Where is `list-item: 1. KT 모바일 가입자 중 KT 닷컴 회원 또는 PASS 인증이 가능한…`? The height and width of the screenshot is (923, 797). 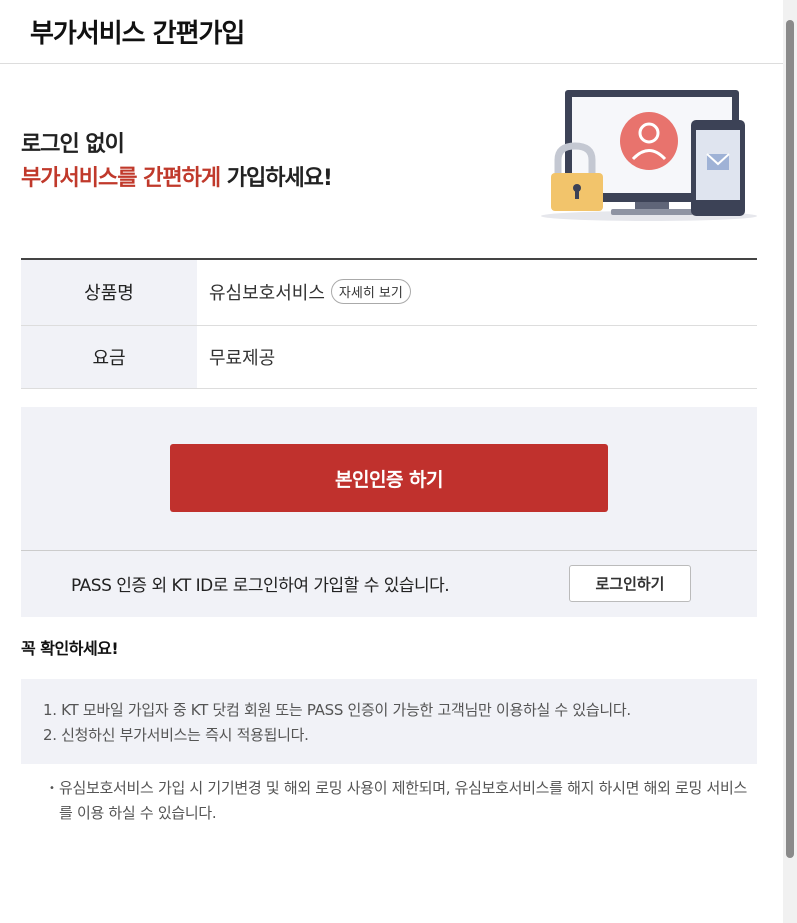
list-item: 1. KT 모바일 가입자 중 KT 닷컴 회원 또는 PASS 인증이 가능한… is located at coordinates (337, 709).